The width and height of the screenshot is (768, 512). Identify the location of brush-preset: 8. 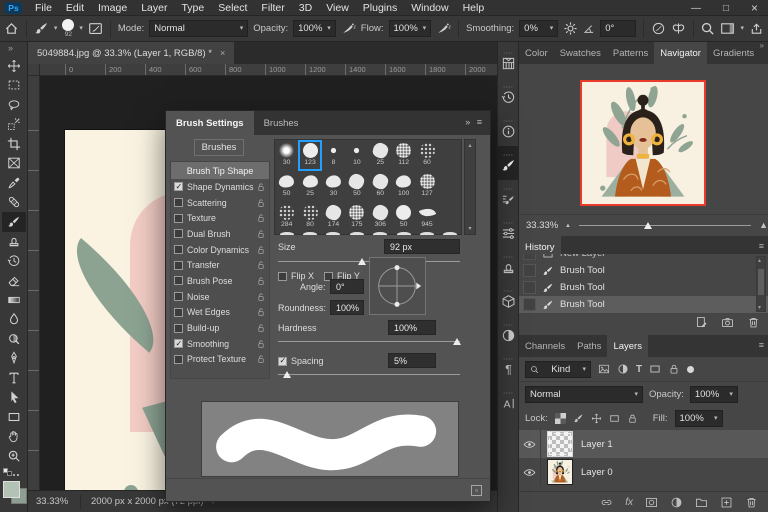
(333, 155).